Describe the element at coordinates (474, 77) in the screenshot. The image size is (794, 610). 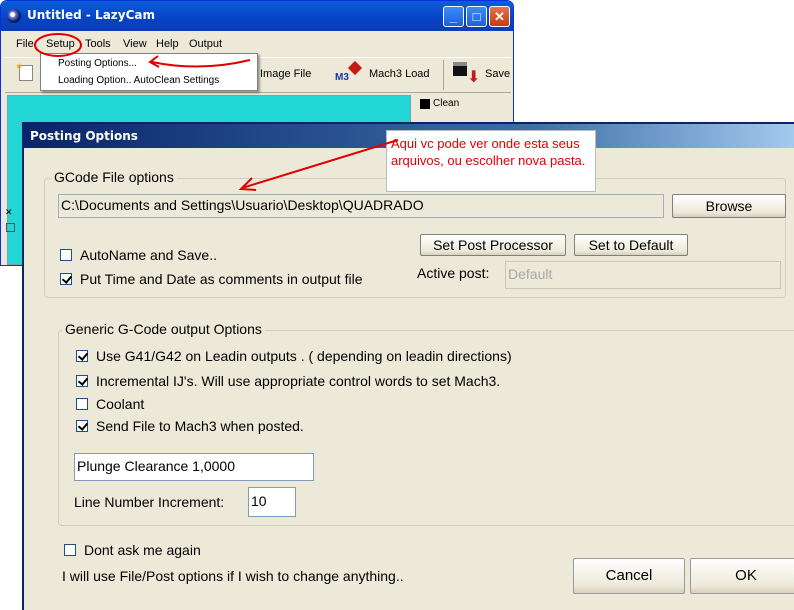
I see `down-arrow-icon: ⬇` at that location.